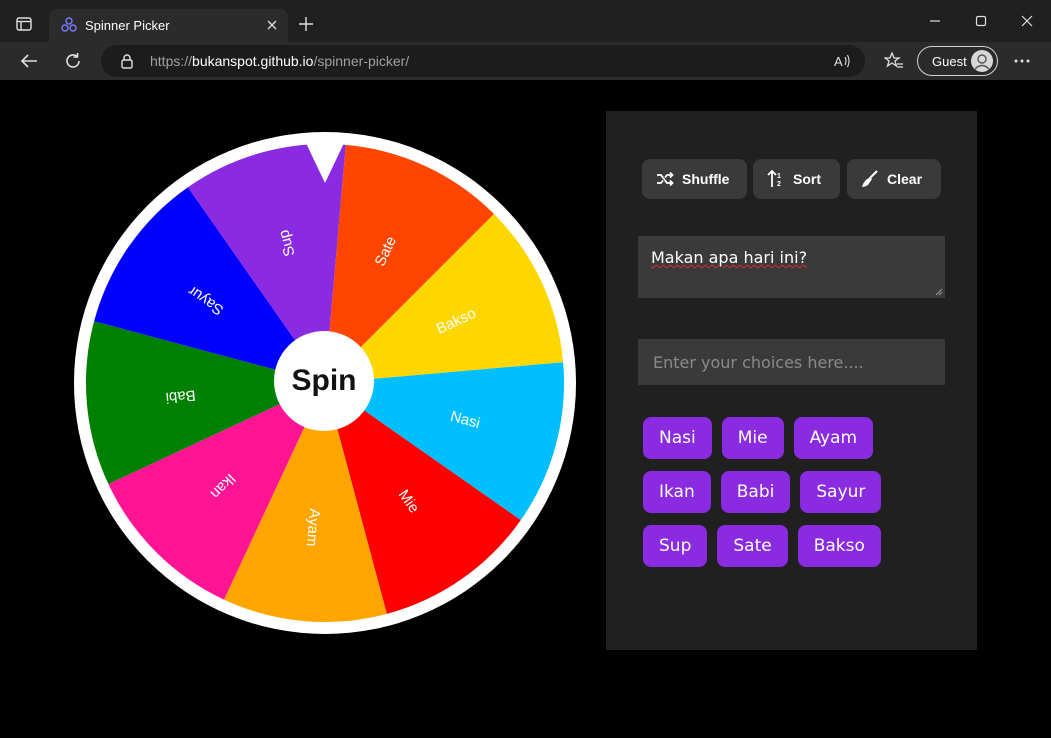 Image resolution: width=1051 pixels, height=738 pixels. What do you see at coordinates (272, 25) in the screenshot?
I see `close-tab-icon` at bounding box center [272, 25].